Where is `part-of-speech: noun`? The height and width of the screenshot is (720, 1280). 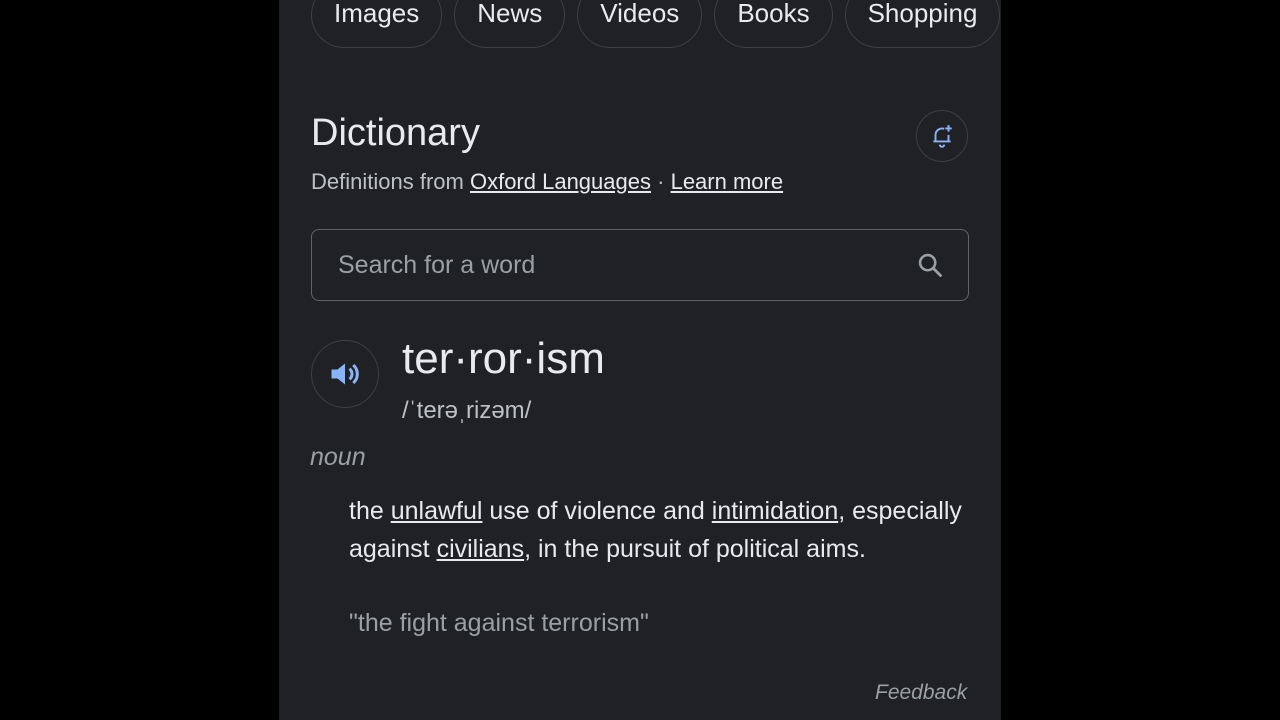 part-of-speech: noun is located at coordinates (338, 457).